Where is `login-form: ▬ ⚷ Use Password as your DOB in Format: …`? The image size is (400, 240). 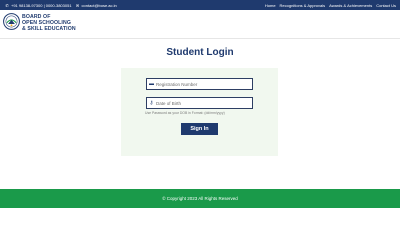
login-form: ▬ ⚷ Use Password as your DOB in Format: … is located at coordinates (199, 112).